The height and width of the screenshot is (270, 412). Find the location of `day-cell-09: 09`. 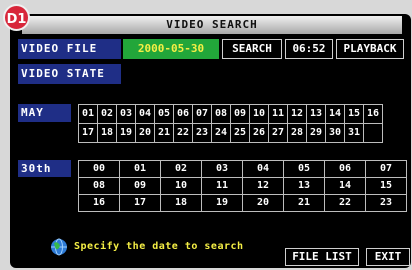

day-cell-09: 09 is located at coordinates (240, 114).